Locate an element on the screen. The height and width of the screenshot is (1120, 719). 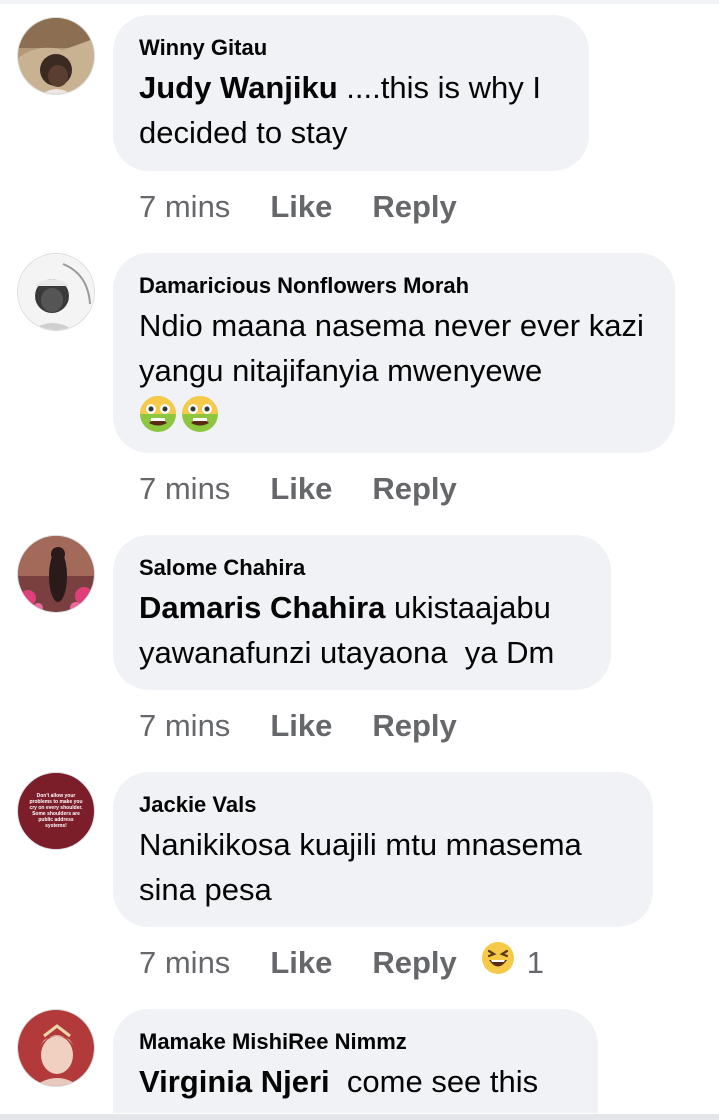
reaction-summary: 1 is located at coordinates (512, 963).